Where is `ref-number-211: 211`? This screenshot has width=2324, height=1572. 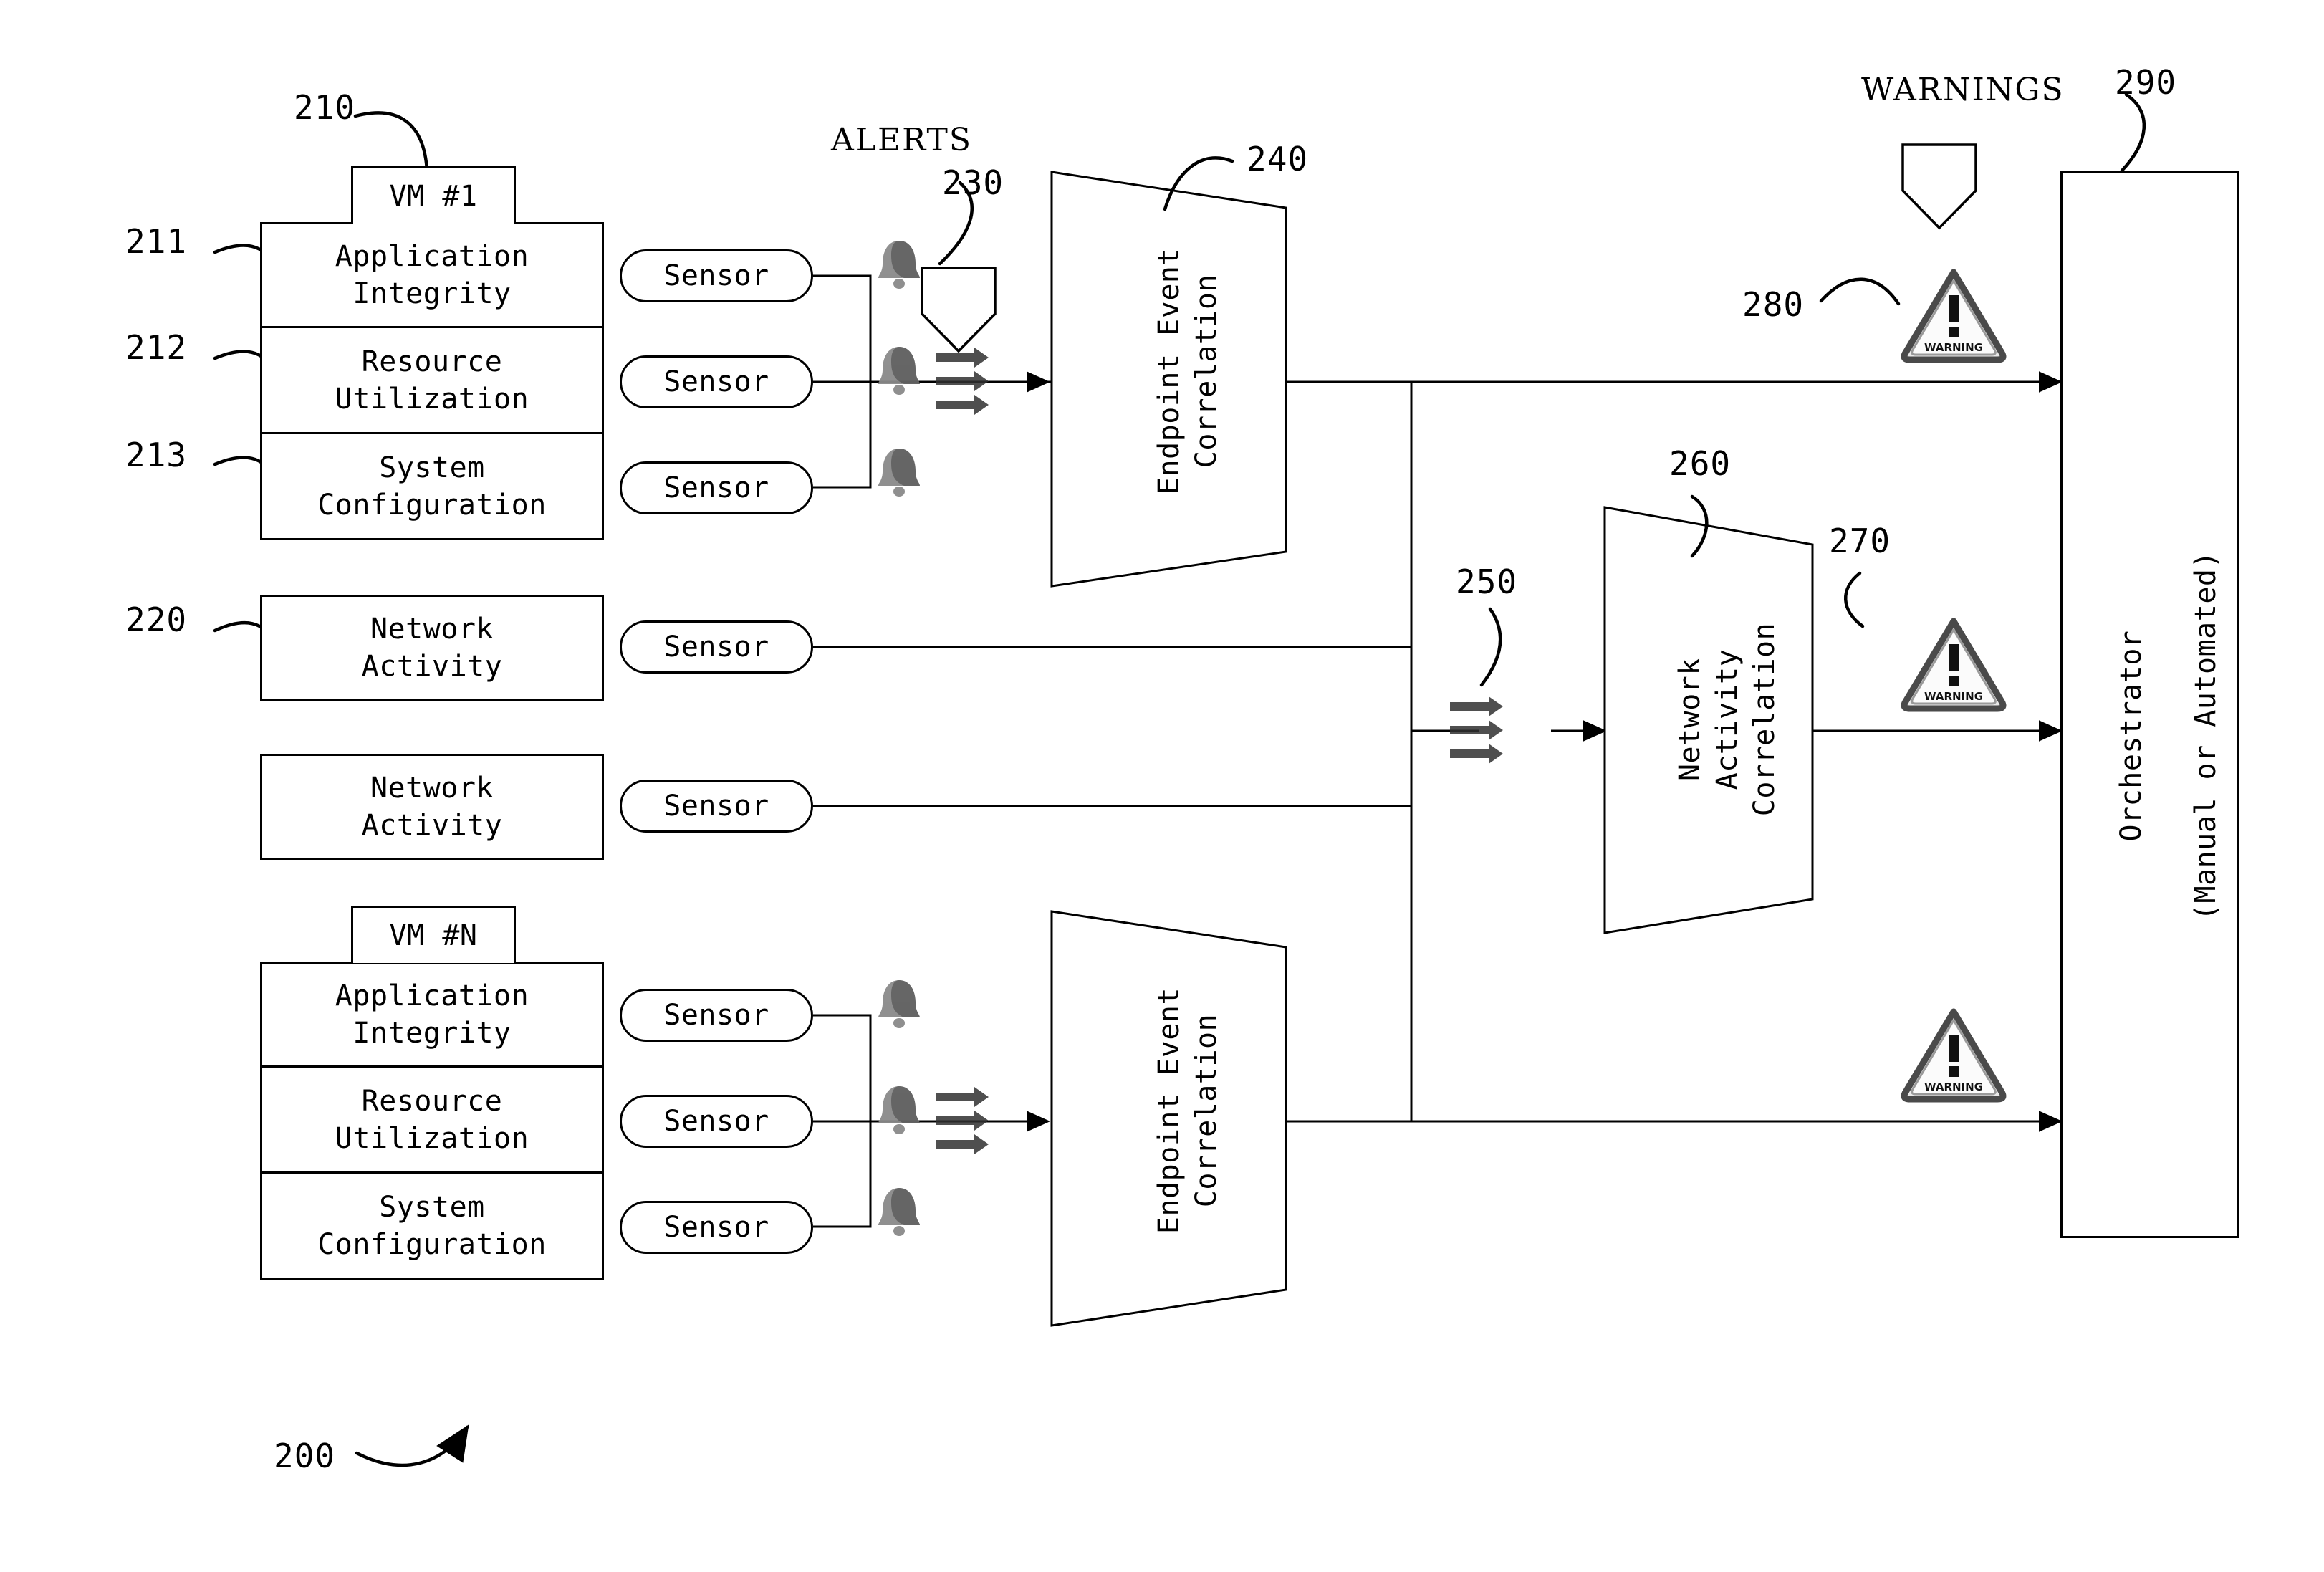
ref-number-211: 211 is located at coordinates (156, 241).